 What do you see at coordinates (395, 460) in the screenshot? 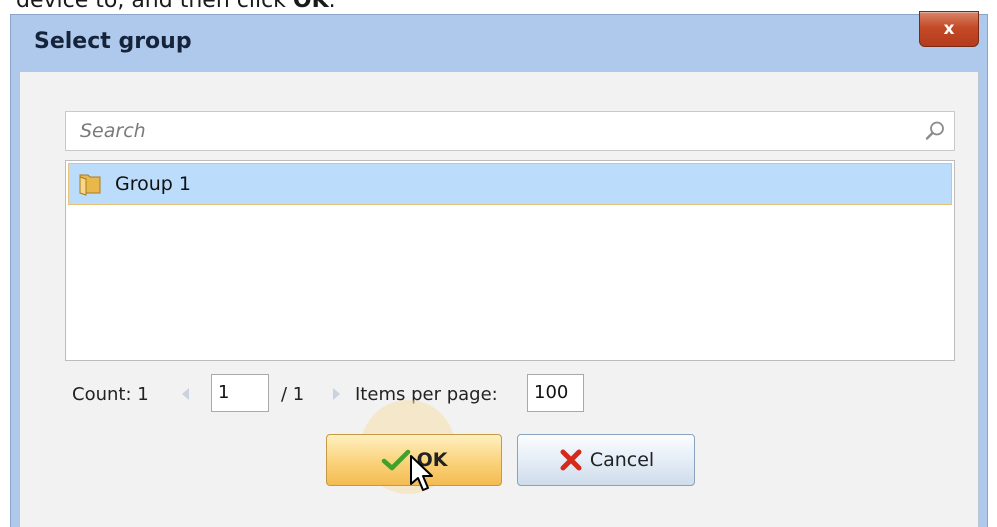
I see `checkmark-icon` at bounding box center [395, 460].